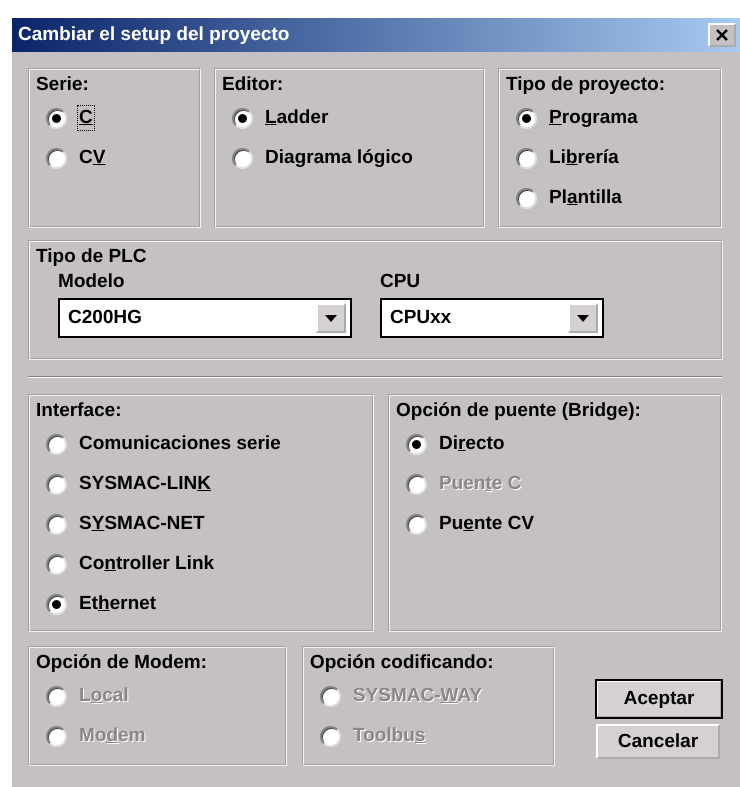 The width and height of the screenshot is (740, 787). Describe the element at coordinates (92, 282) in the screenshot. I see `field-label: Modelo` at that location.